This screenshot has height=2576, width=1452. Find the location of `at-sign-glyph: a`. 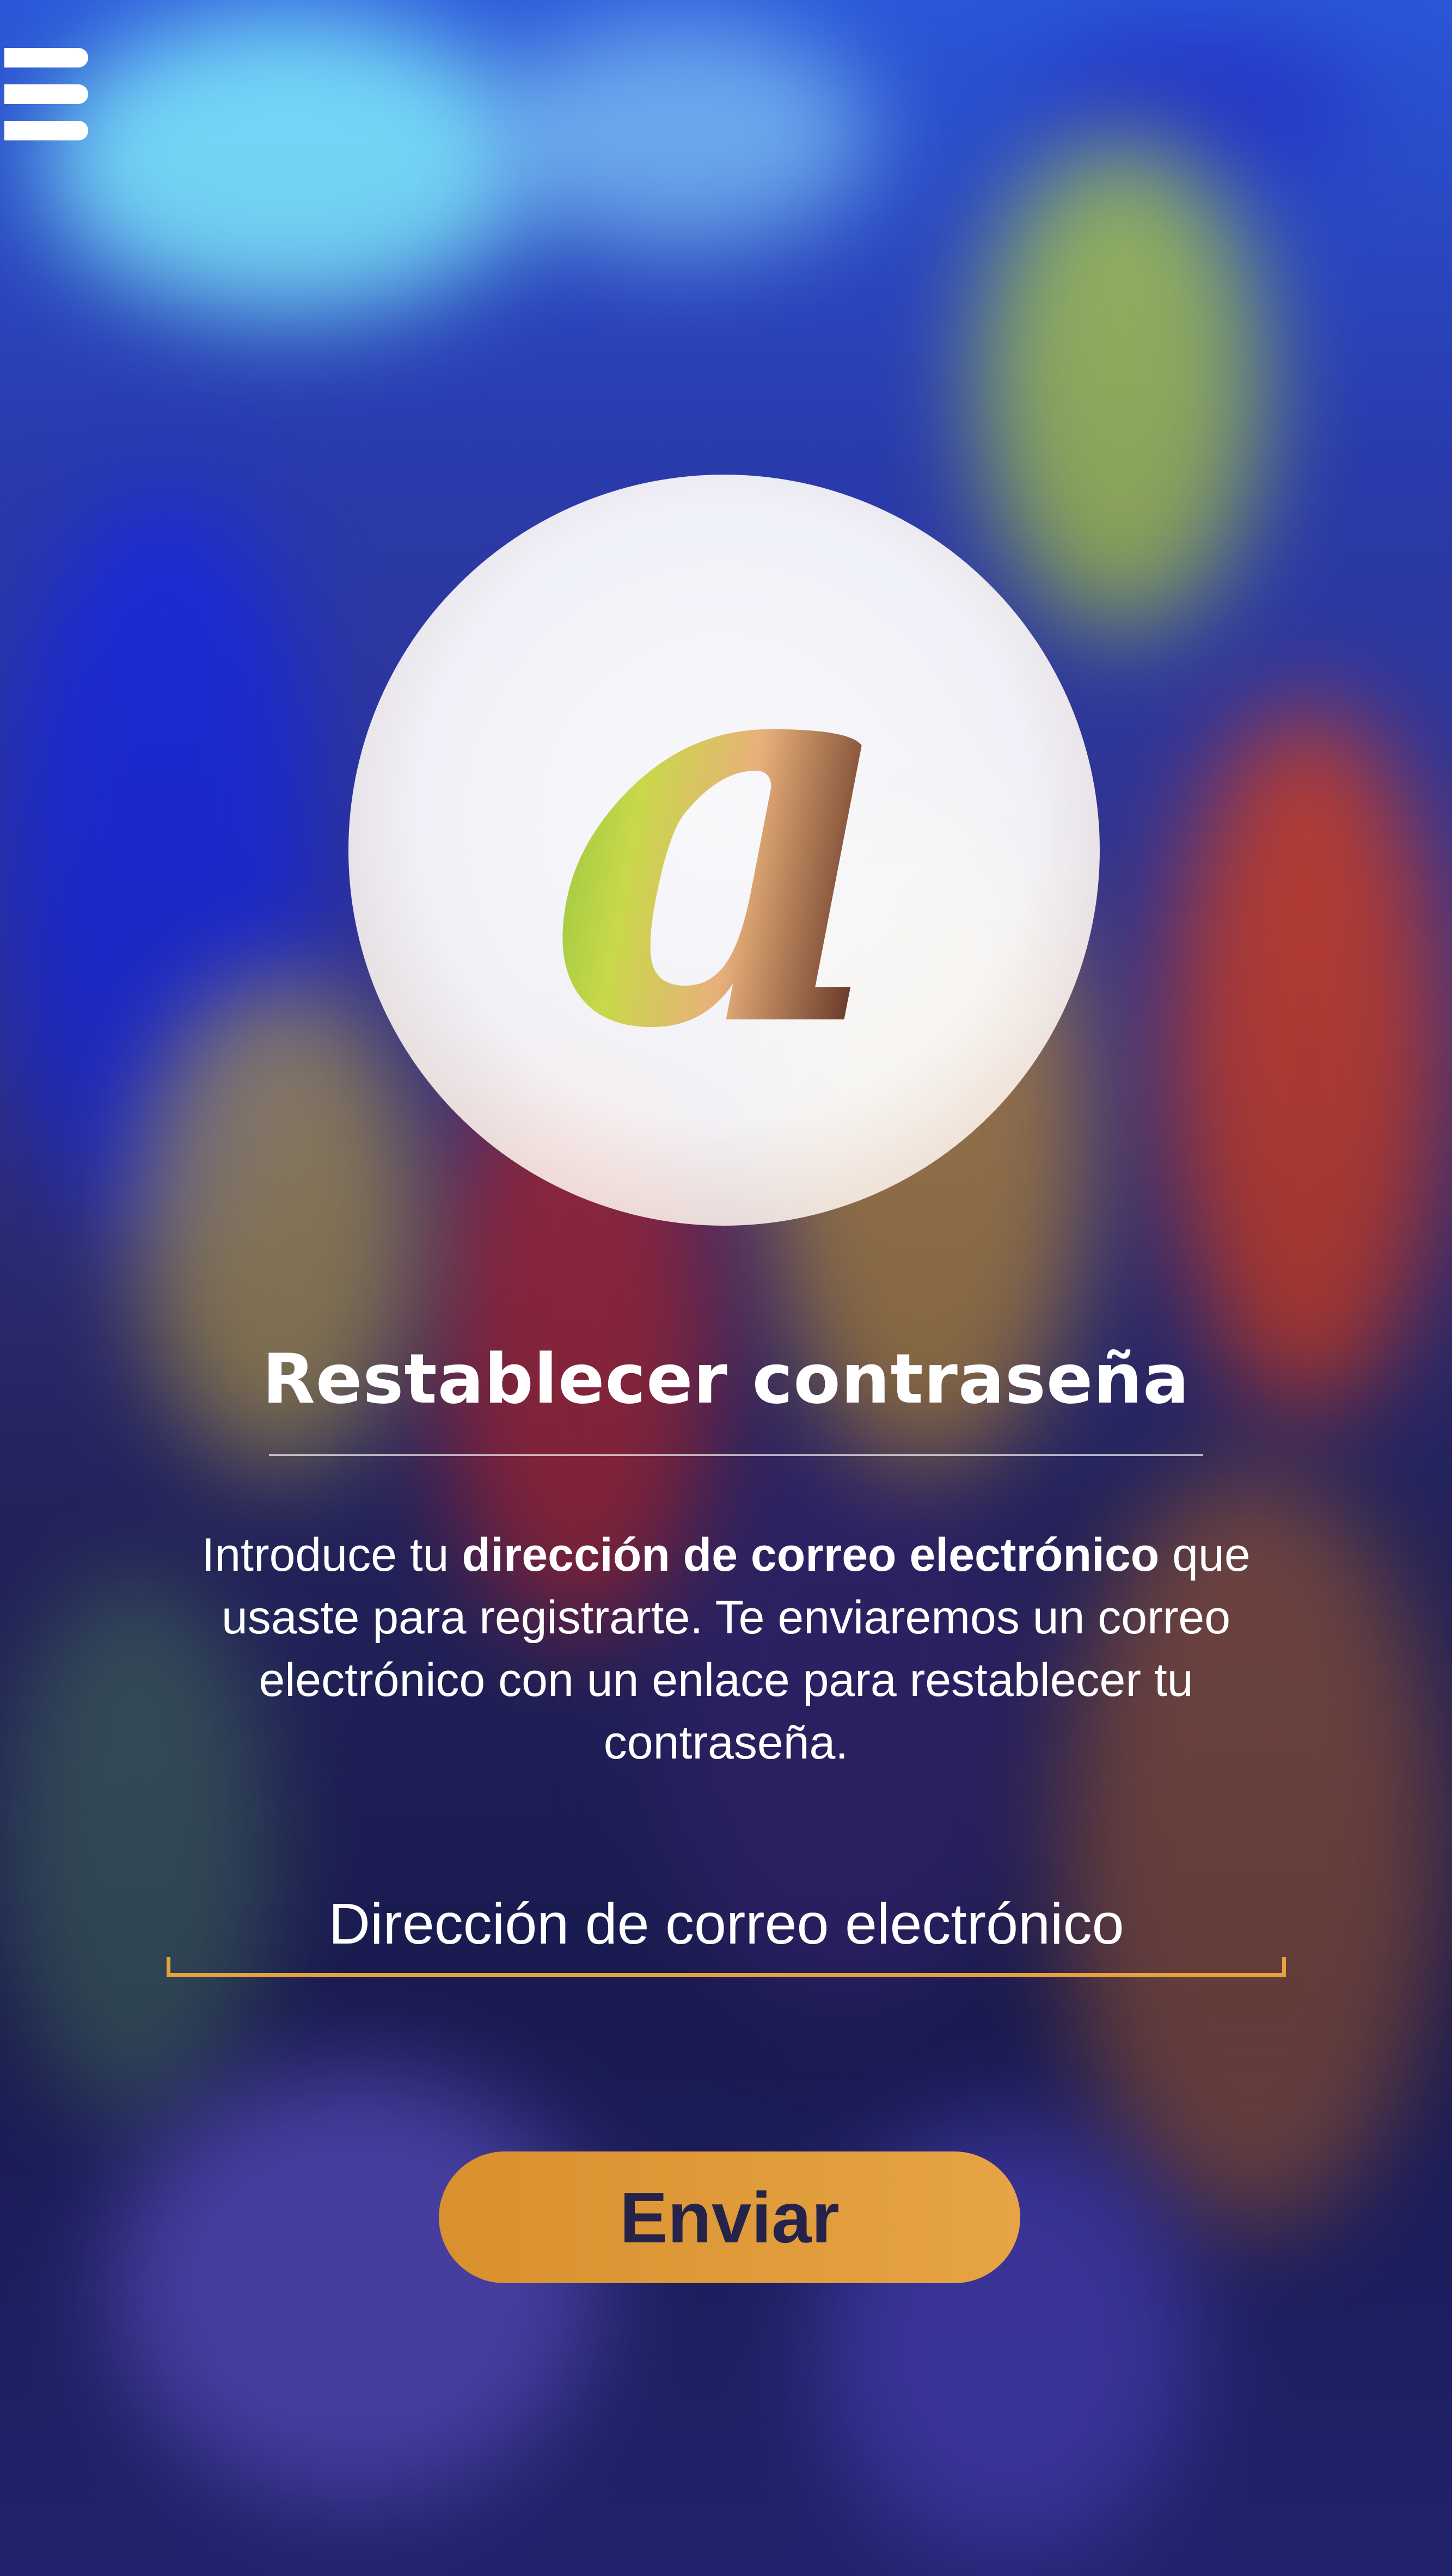

at-sign-glyph: a is located at coordinates (724, 828).